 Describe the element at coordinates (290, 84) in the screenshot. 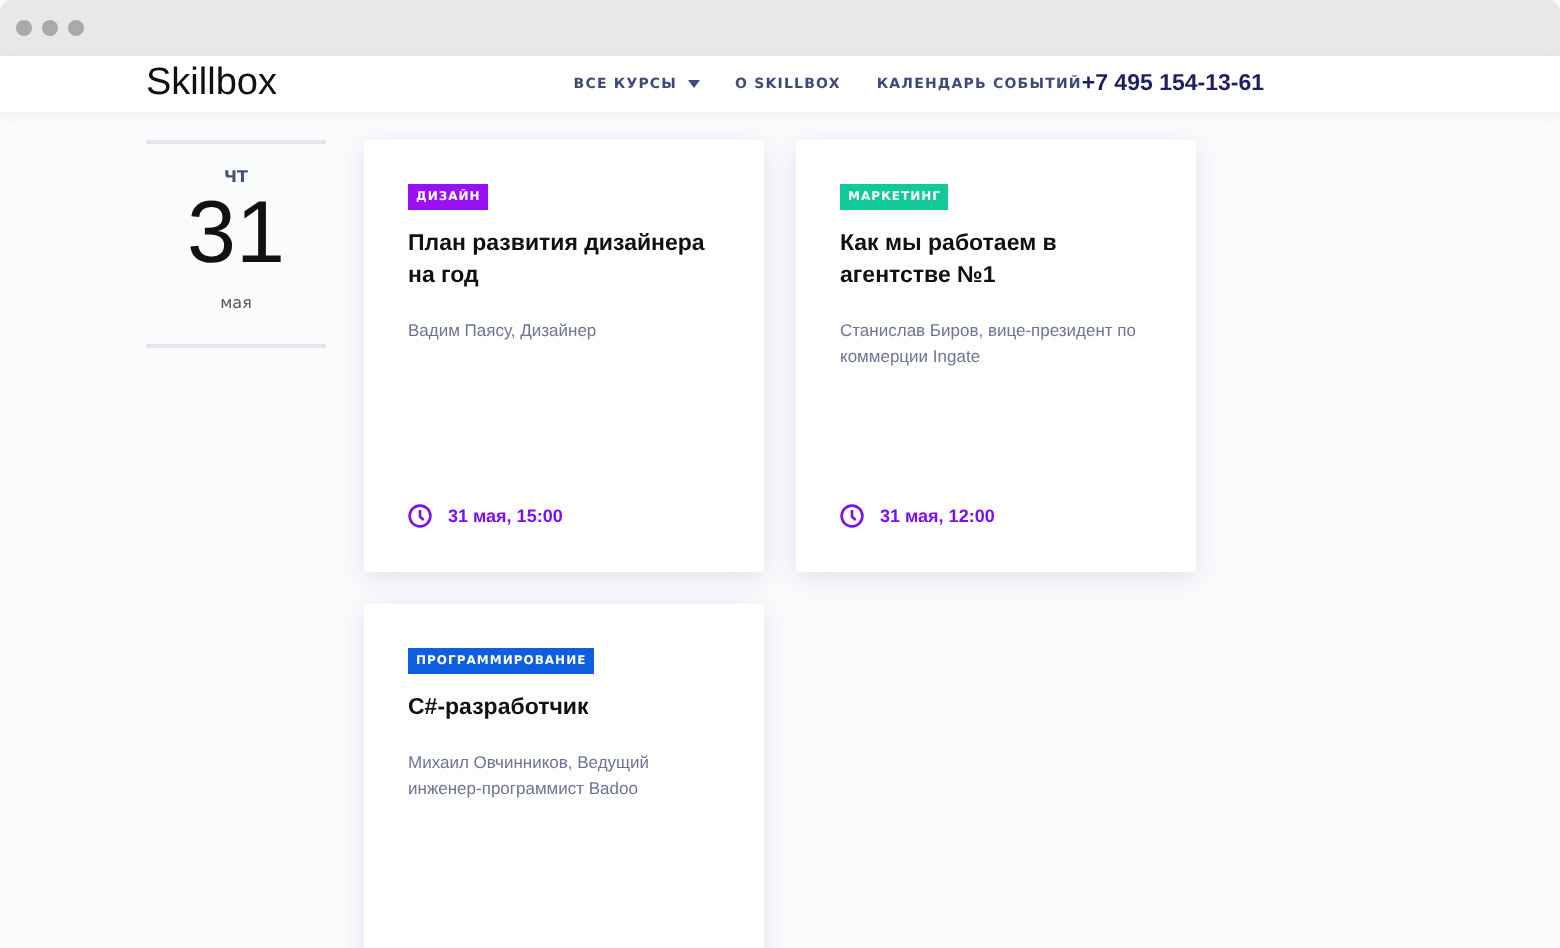

I see `logo: Skillbox` at that location.